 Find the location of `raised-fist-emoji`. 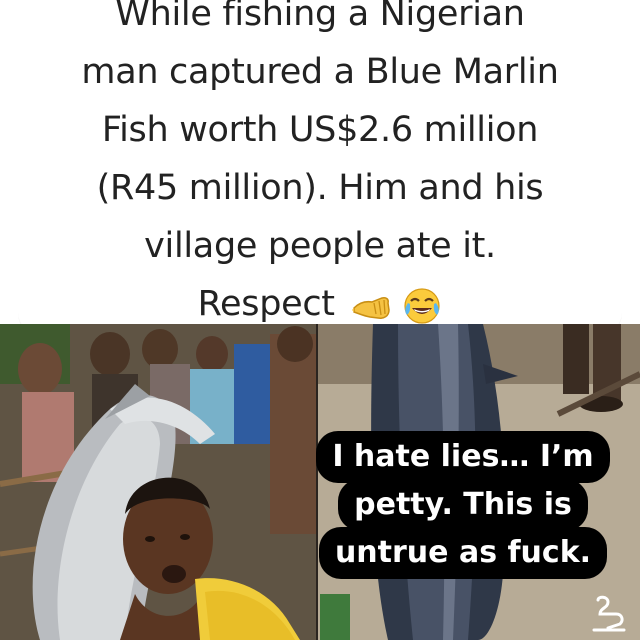

raised-fist-emoji is located at coordinates (370, 308).